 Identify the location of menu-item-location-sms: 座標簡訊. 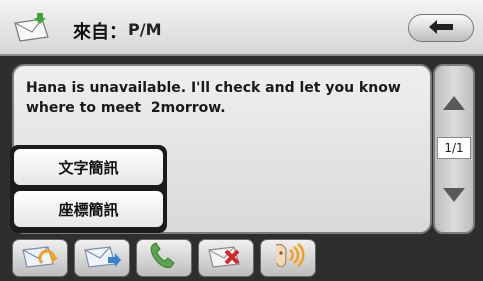
(88, 209).